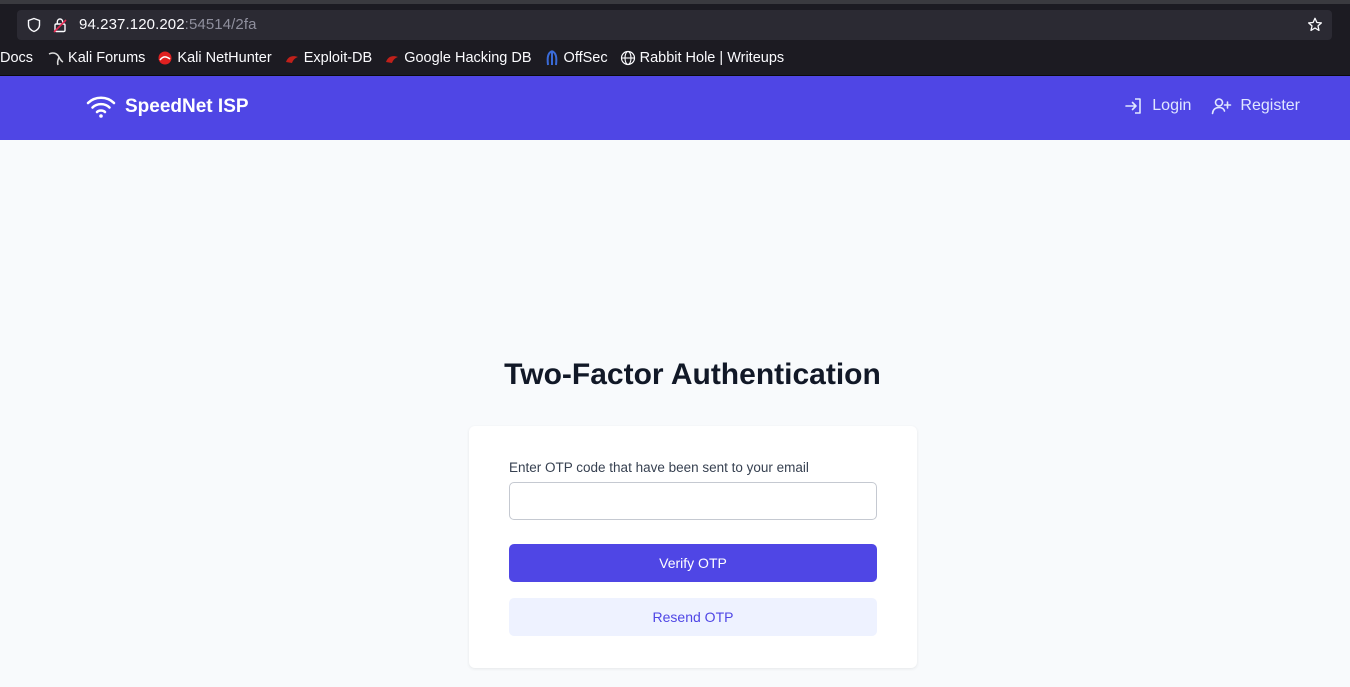  Describe the element at coordinates (675, 108) in the screenshot. I see `site-navbar: SpeedNet ISP Login Register` at that location.